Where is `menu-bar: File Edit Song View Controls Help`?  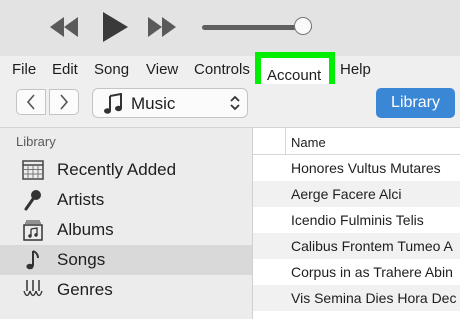
menu-bar: File Edit Song View Controls Help is located at coordinates (230, 70).